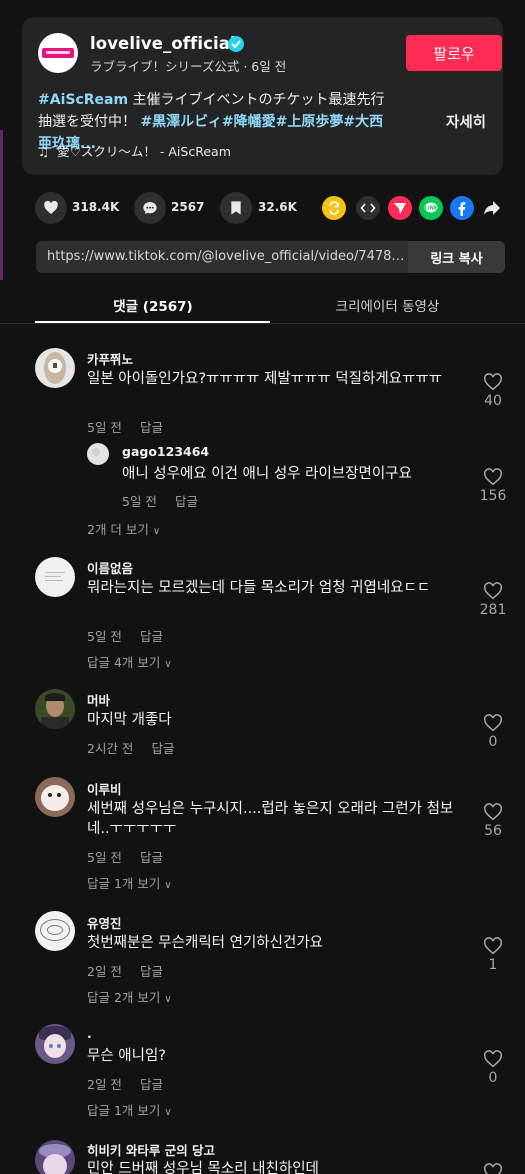  Describe the element at coordinates (124, 1110) in the screenshot. I see `view-replies-label: 답글 1개 보기` at that location.